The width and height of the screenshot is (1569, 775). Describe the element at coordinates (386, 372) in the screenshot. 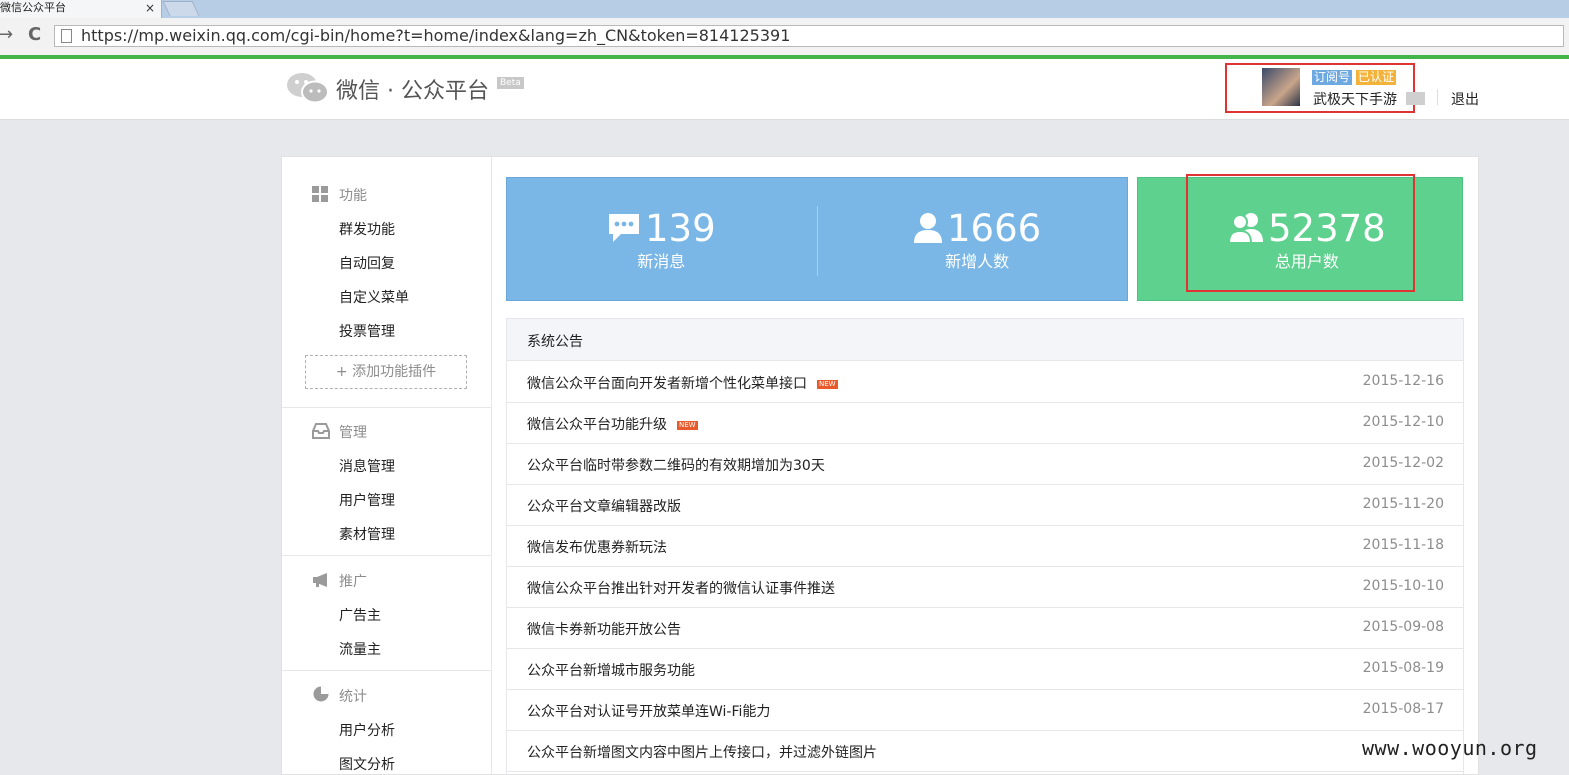

I see `add-plugin-button: + 添加功能插件` at that location.